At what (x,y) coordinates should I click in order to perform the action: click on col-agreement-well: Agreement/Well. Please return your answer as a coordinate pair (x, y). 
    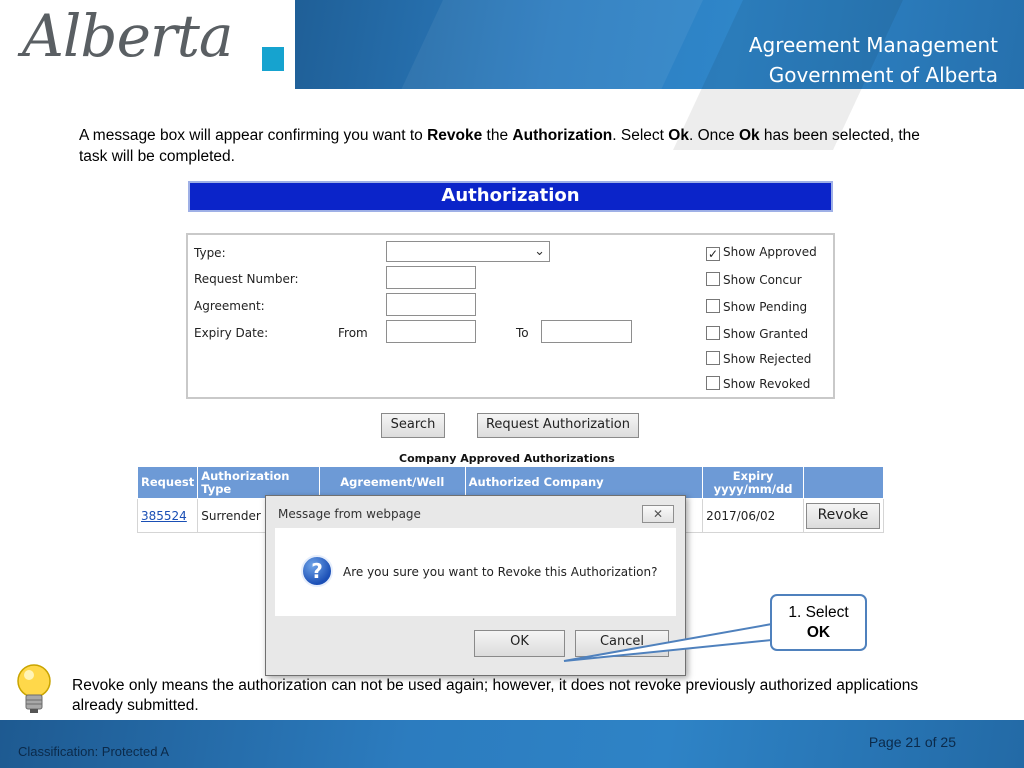
    Looking at the image, I should click on (392, 482).